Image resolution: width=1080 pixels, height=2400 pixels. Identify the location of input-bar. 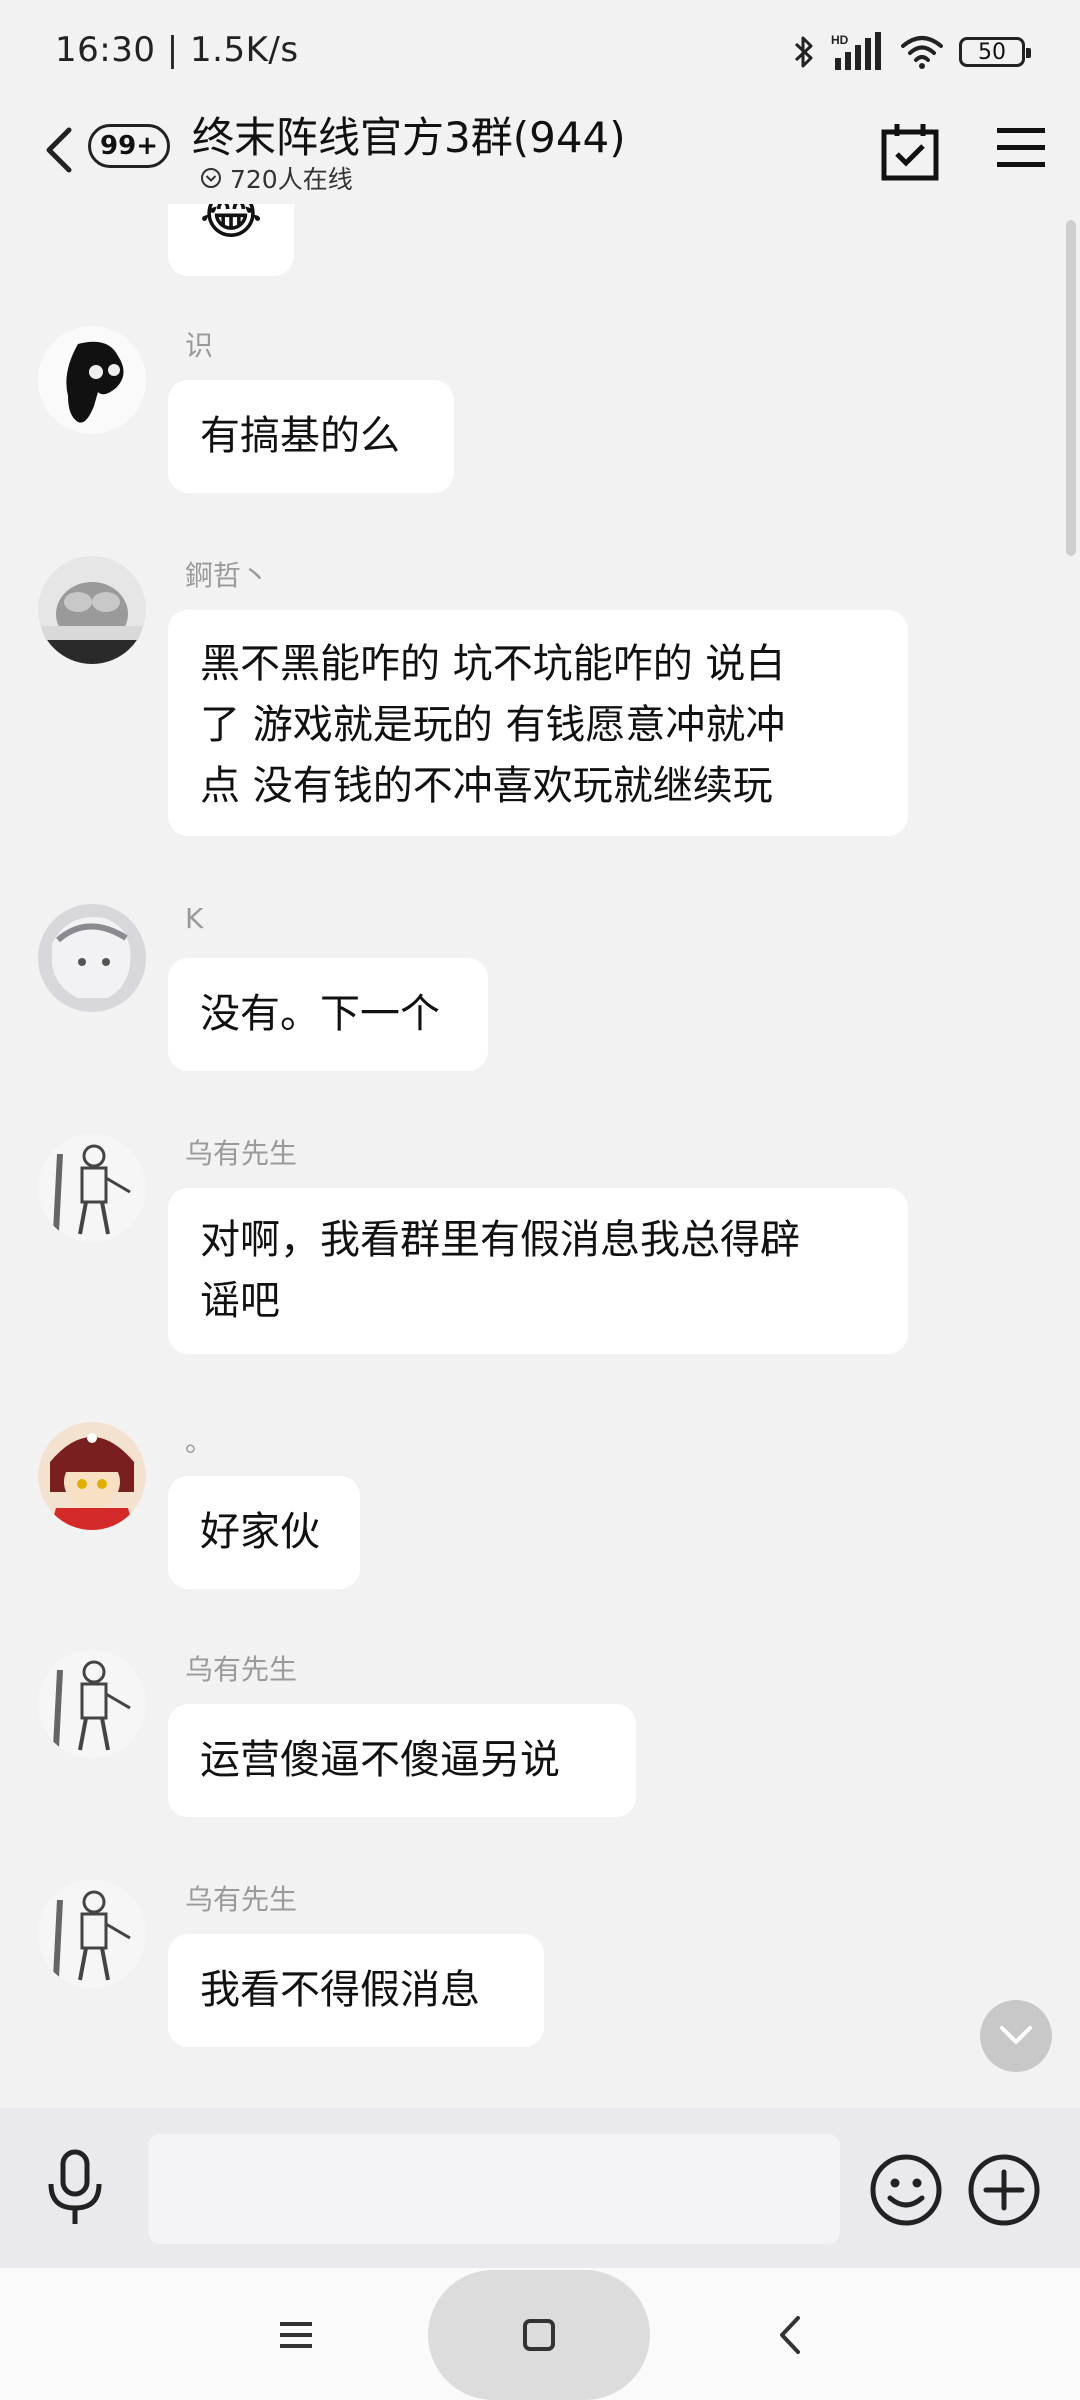
(540, 2188).